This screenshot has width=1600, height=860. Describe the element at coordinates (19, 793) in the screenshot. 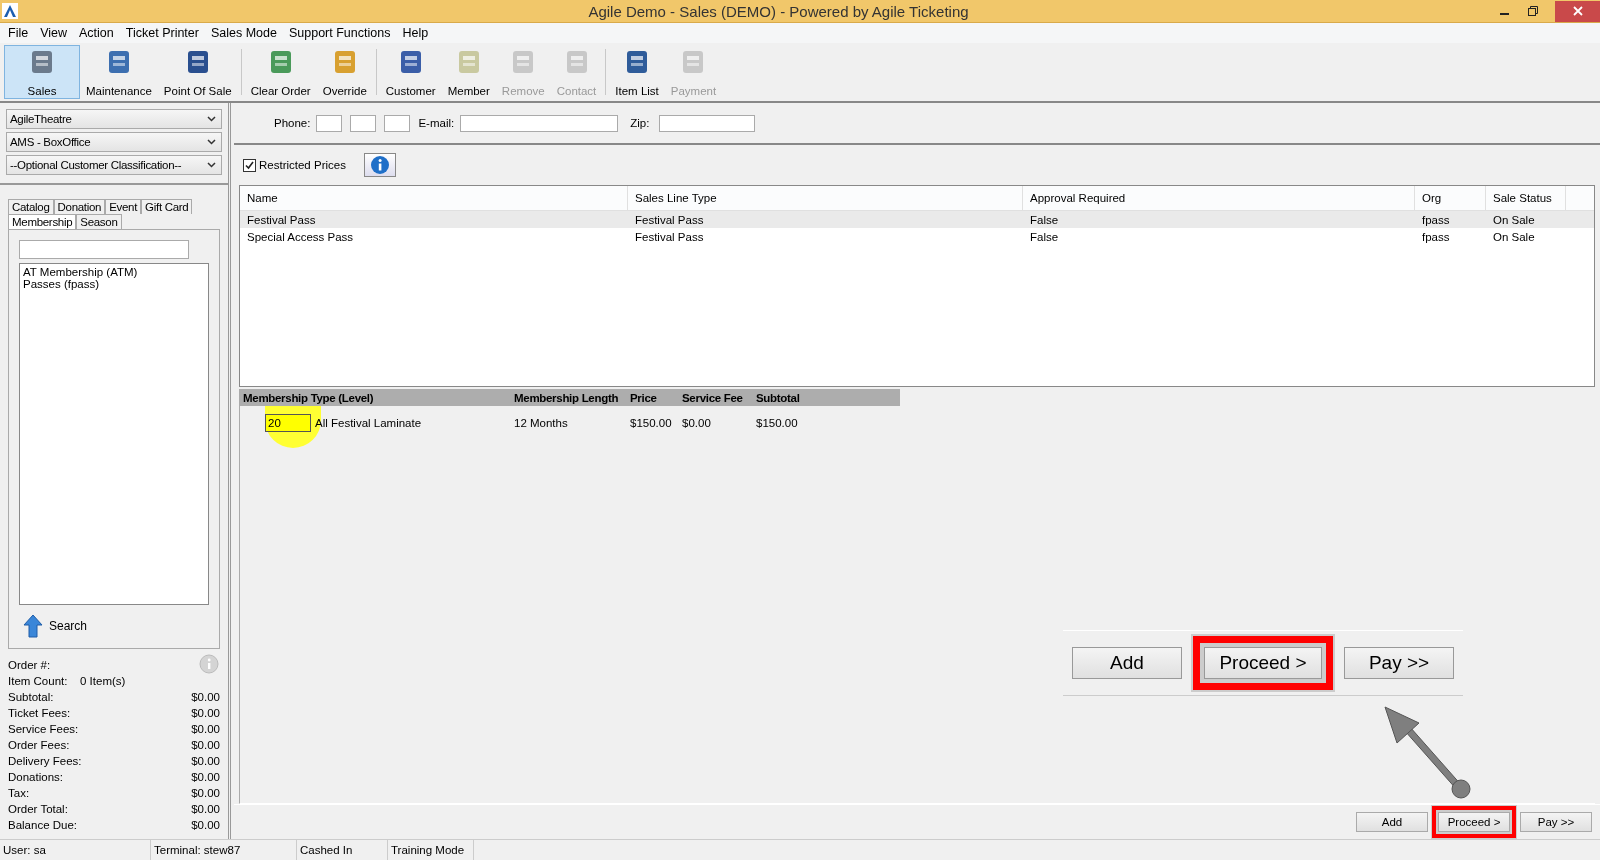

I see `summary-label: Tax:` at that location.